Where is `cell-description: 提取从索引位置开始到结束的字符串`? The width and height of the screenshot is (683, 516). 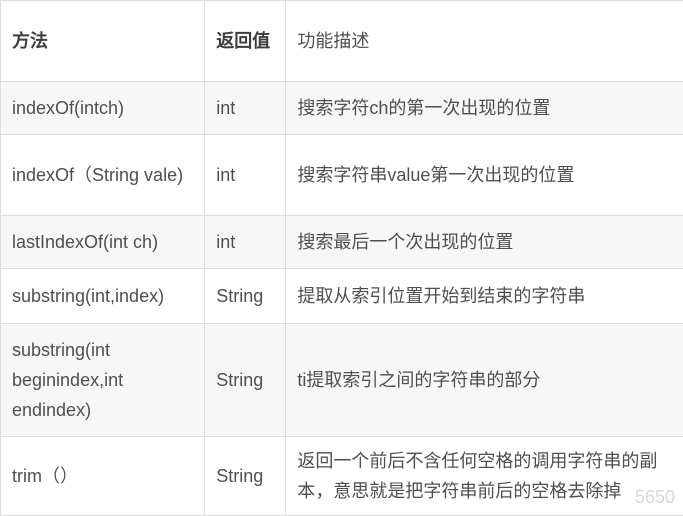
cell-description: 提取从索引位置开始到结束的字符串 is located at coordinates (484, 296).